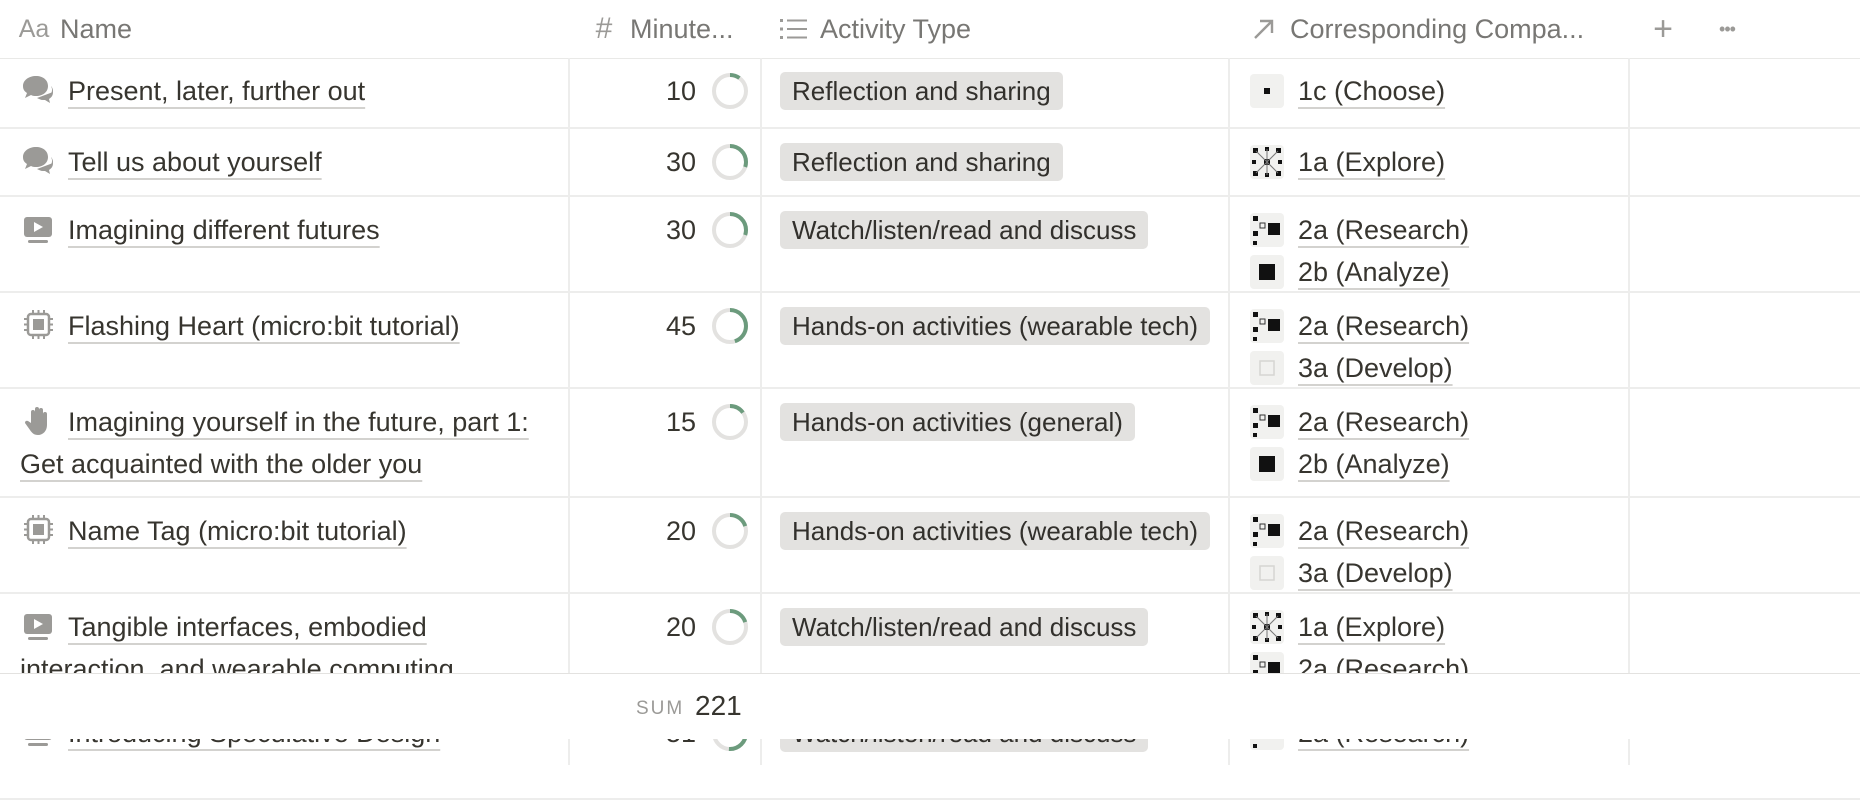 The width and height of the screenshot is (1860, 800). Describe the element at coordinates (930, 706) in the screenshot. I see `calculation-footer: SUM 221` at that location.